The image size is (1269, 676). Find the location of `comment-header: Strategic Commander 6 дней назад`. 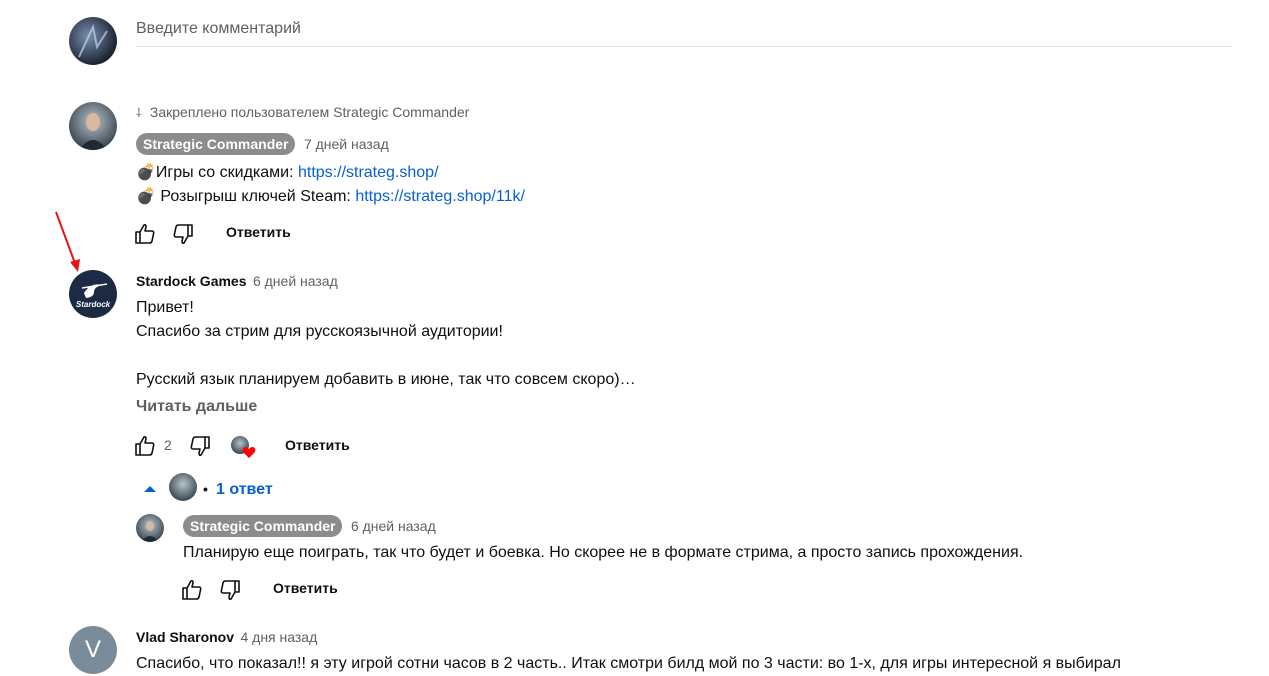

comment-header: Strategic Commander 6 дней назад is located at coordinates (309, 526).